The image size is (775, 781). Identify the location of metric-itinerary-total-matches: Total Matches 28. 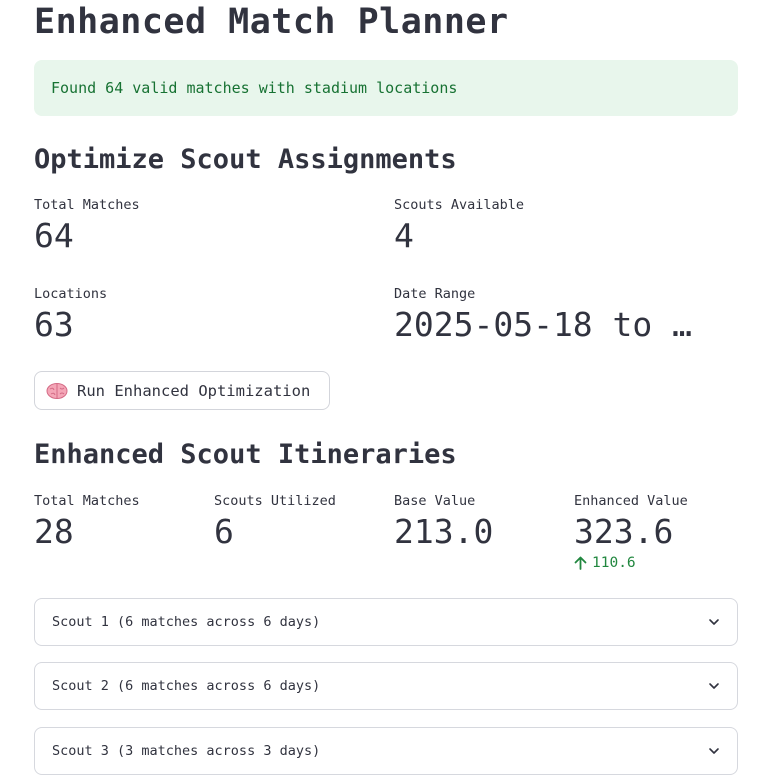
(87, 522).